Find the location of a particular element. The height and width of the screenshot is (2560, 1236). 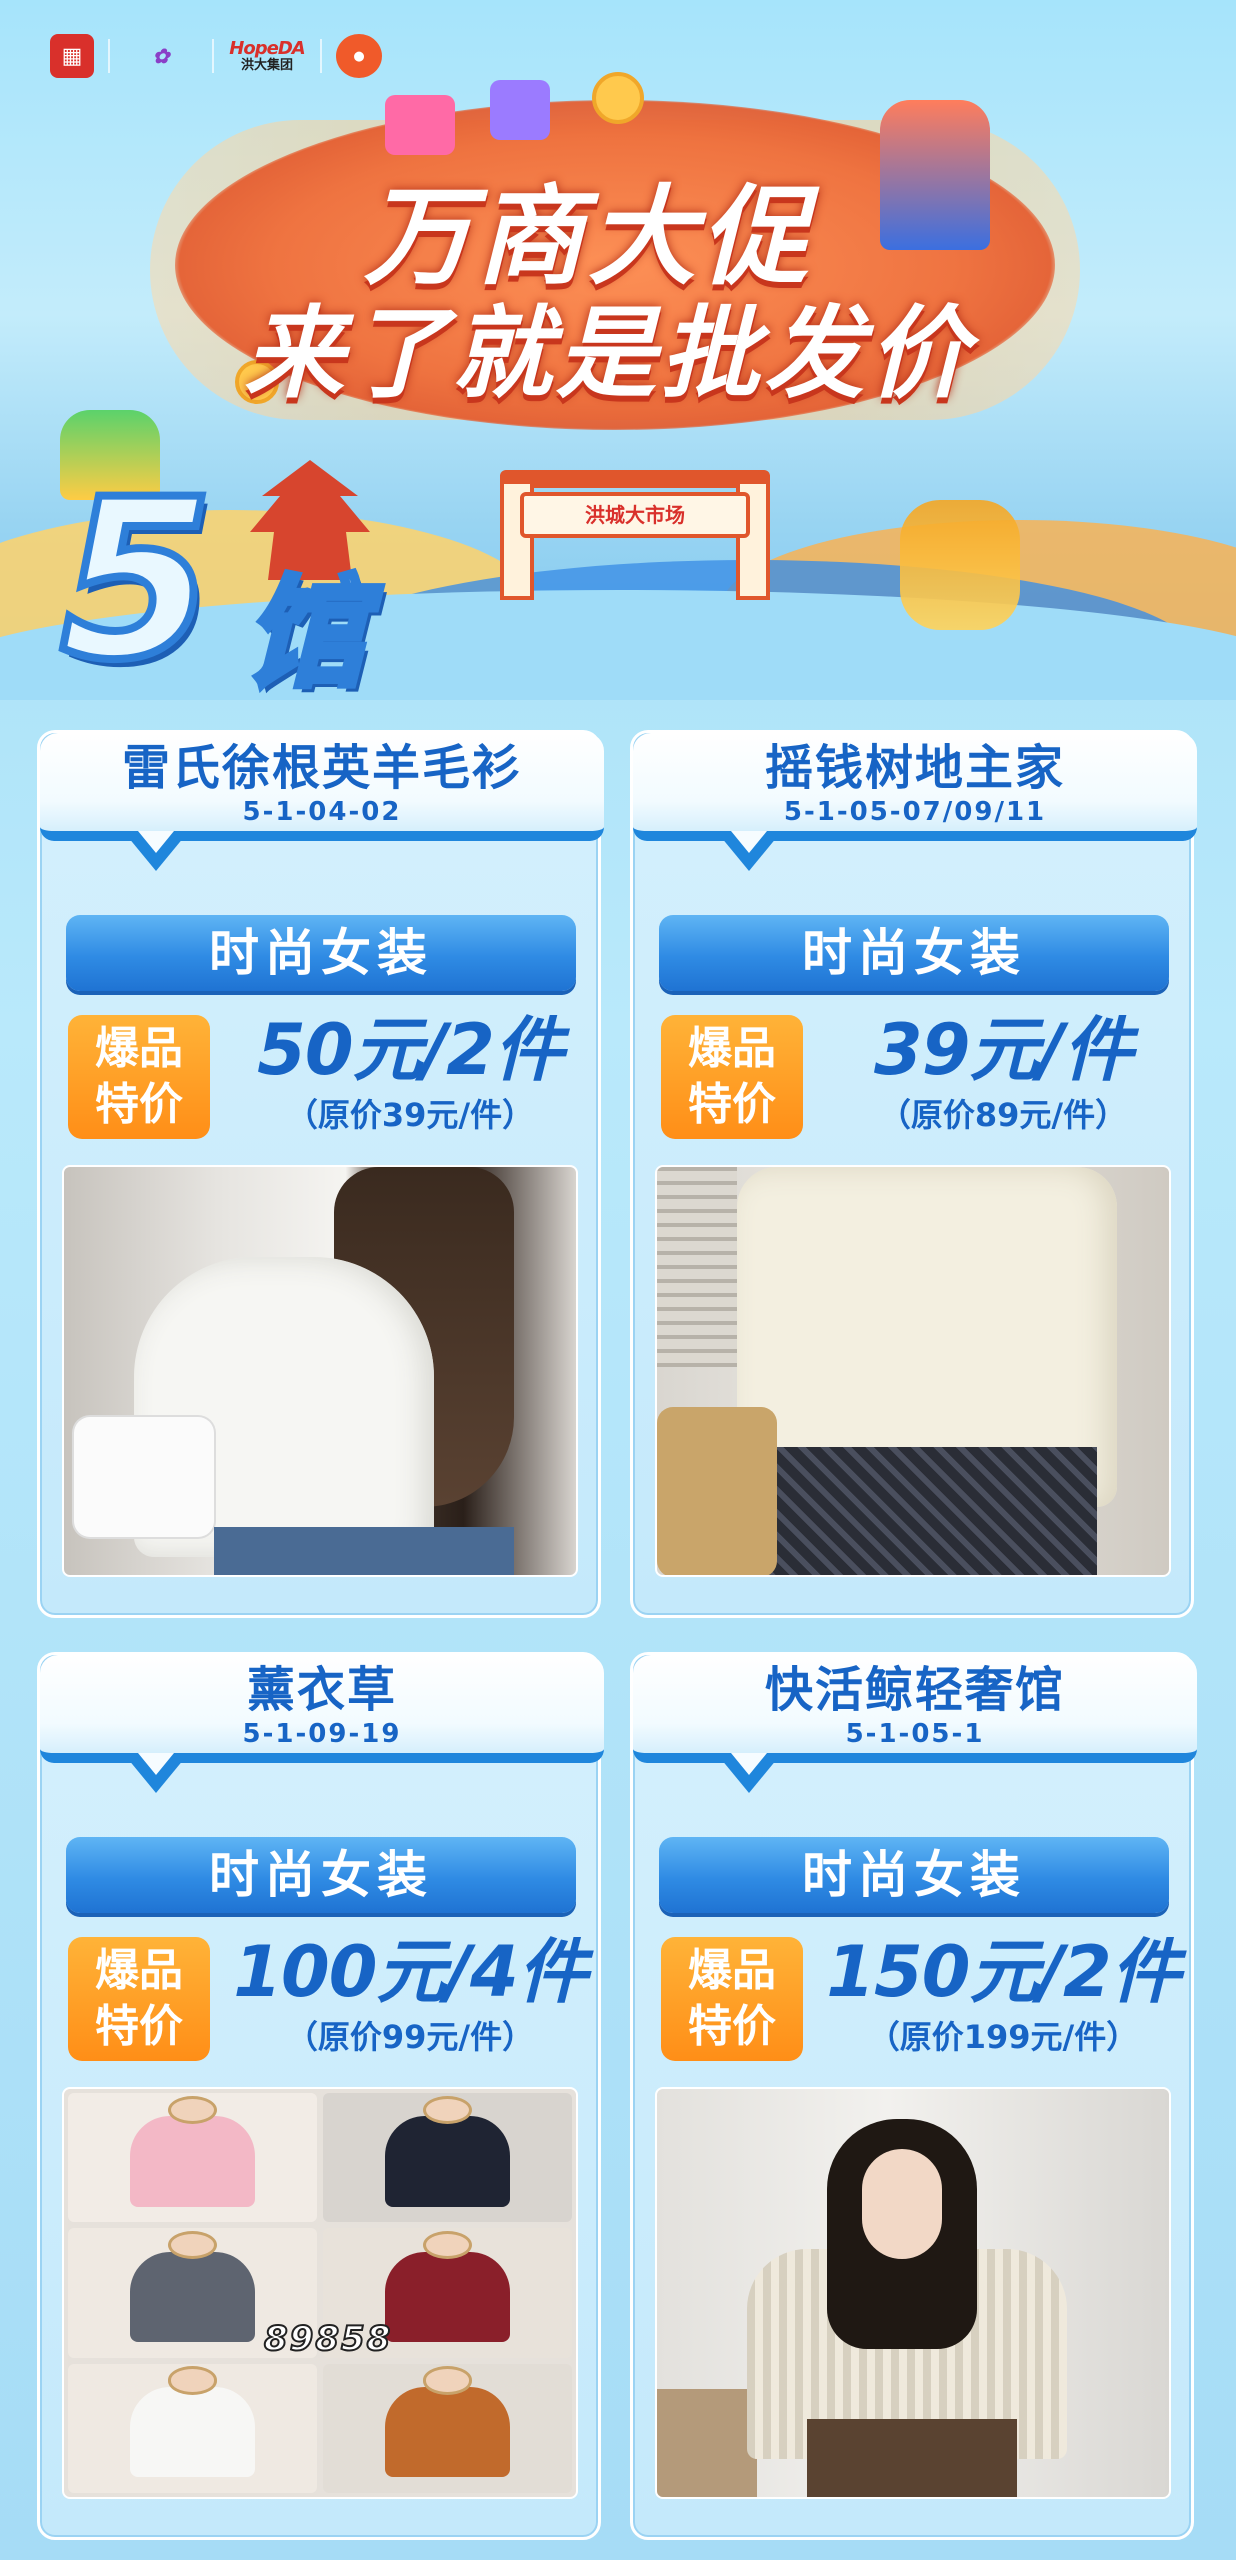

shop-header: 快活鲸轻奢馆 5-1-05-1 is located at coordinates (915, 1709).